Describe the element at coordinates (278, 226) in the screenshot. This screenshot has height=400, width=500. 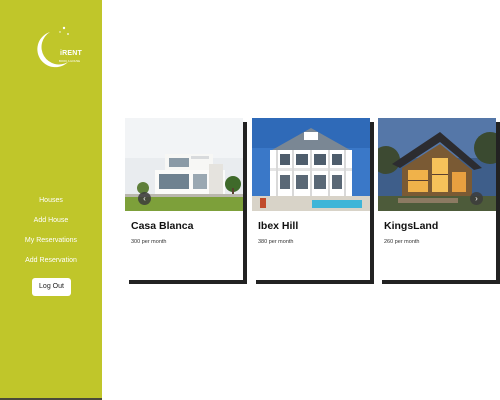
I see `house-name: Ibex Hill` at that location.